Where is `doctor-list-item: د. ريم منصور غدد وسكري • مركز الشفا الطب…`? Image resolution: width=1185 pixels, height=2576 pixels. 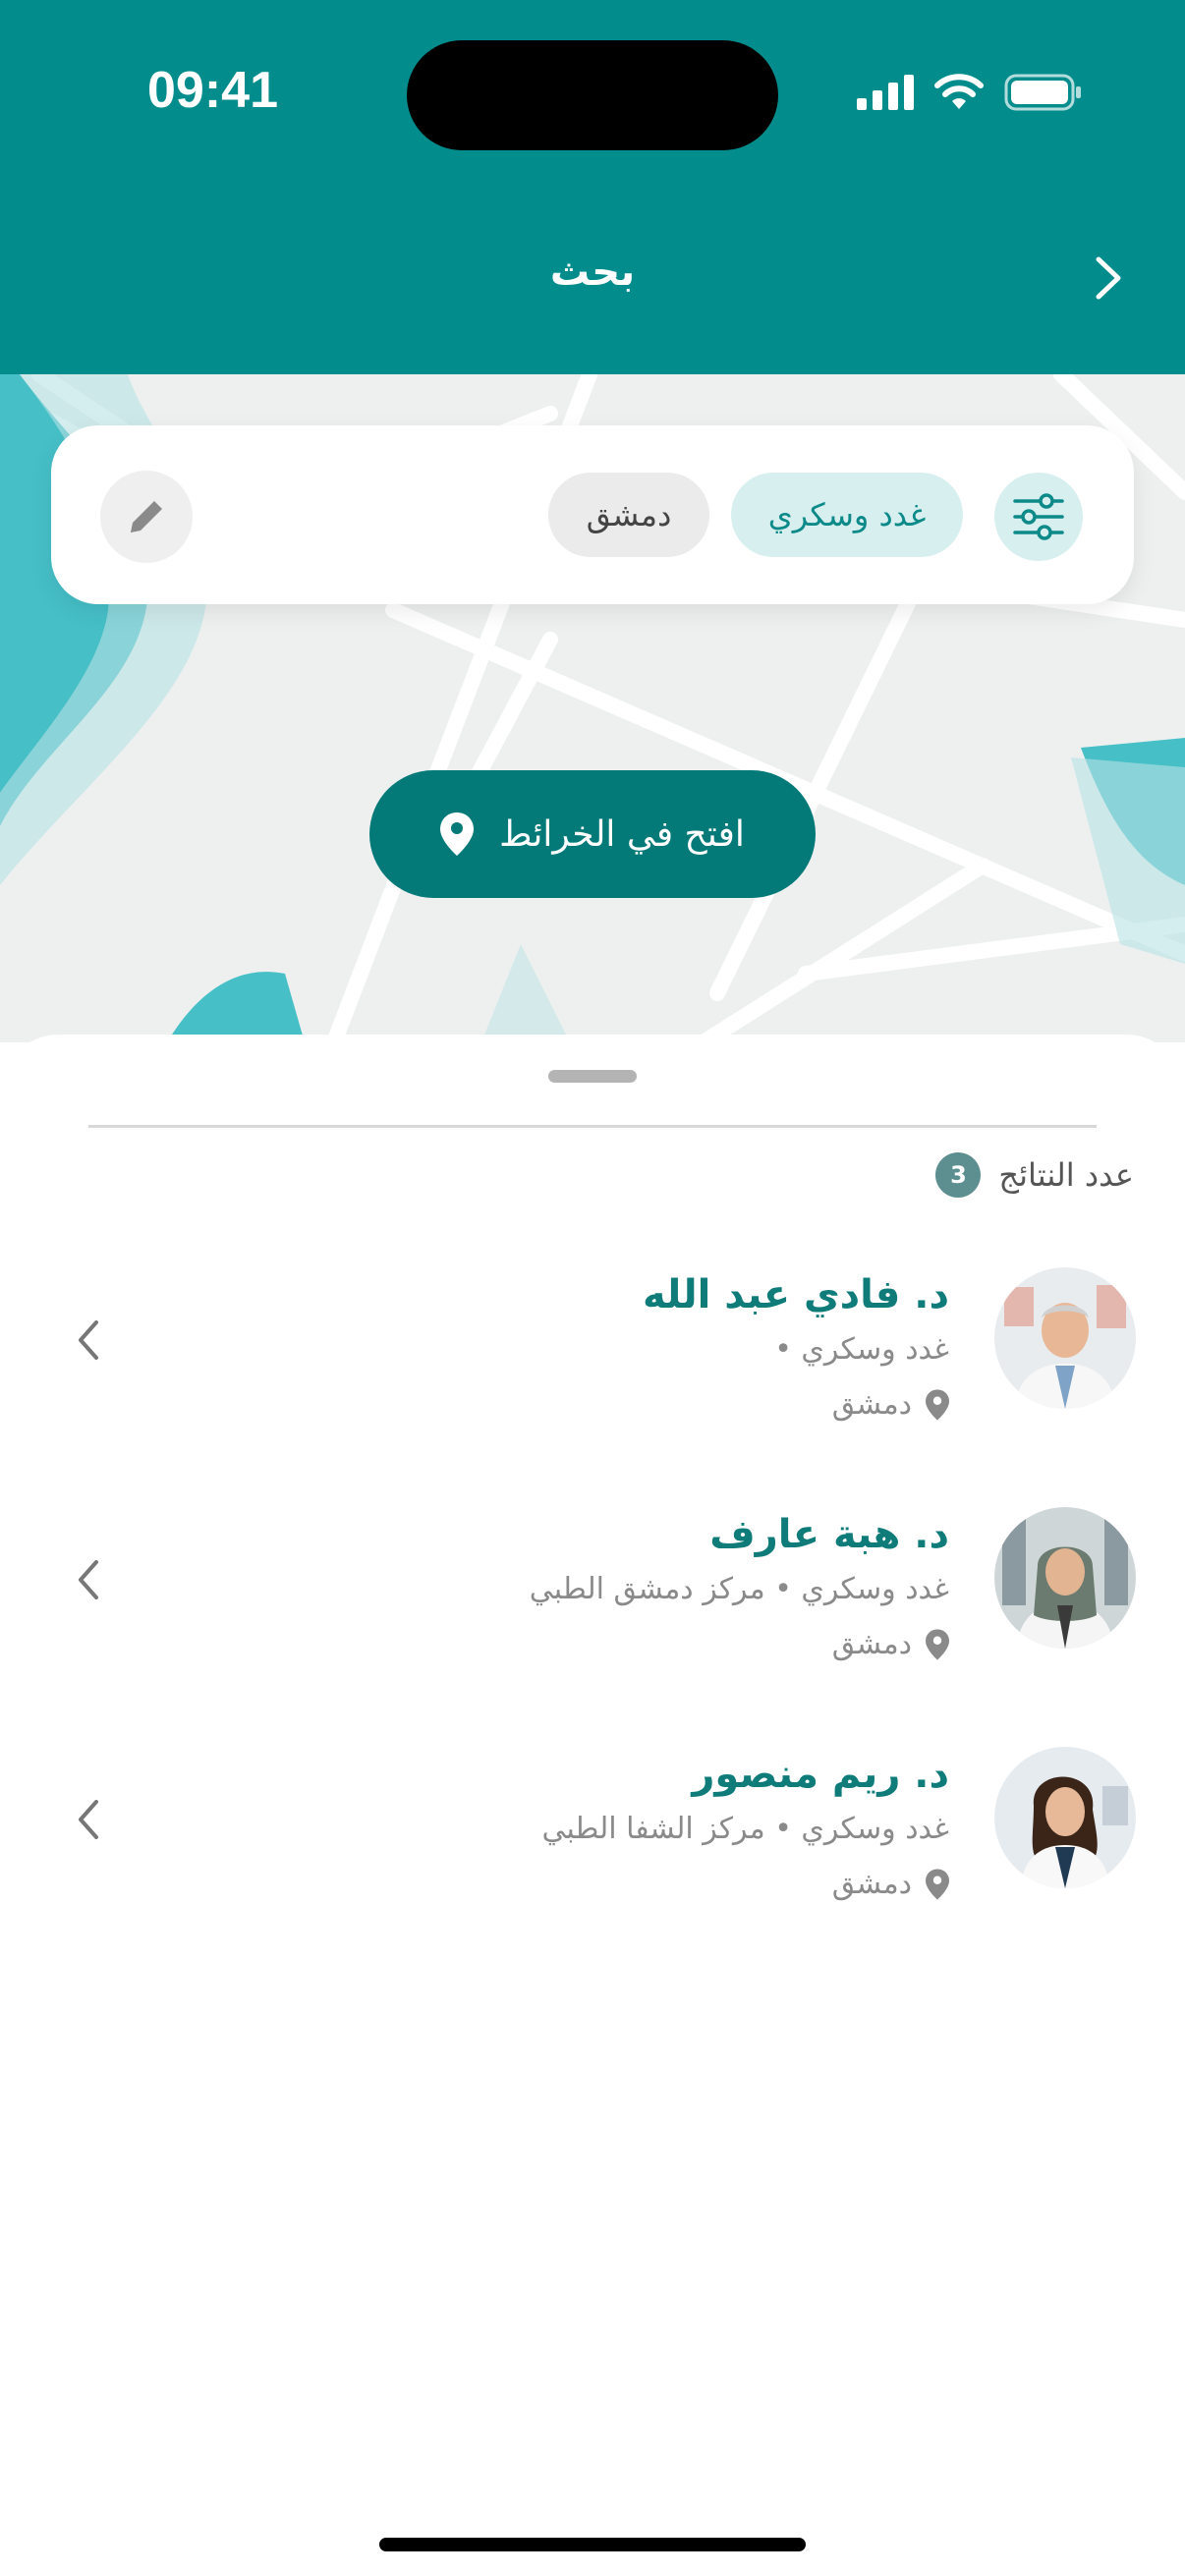 doctor-list-item: د. ريم منصور غدد وسكري • مركز الشفا الطب… is located at coordinates (592, 1845).